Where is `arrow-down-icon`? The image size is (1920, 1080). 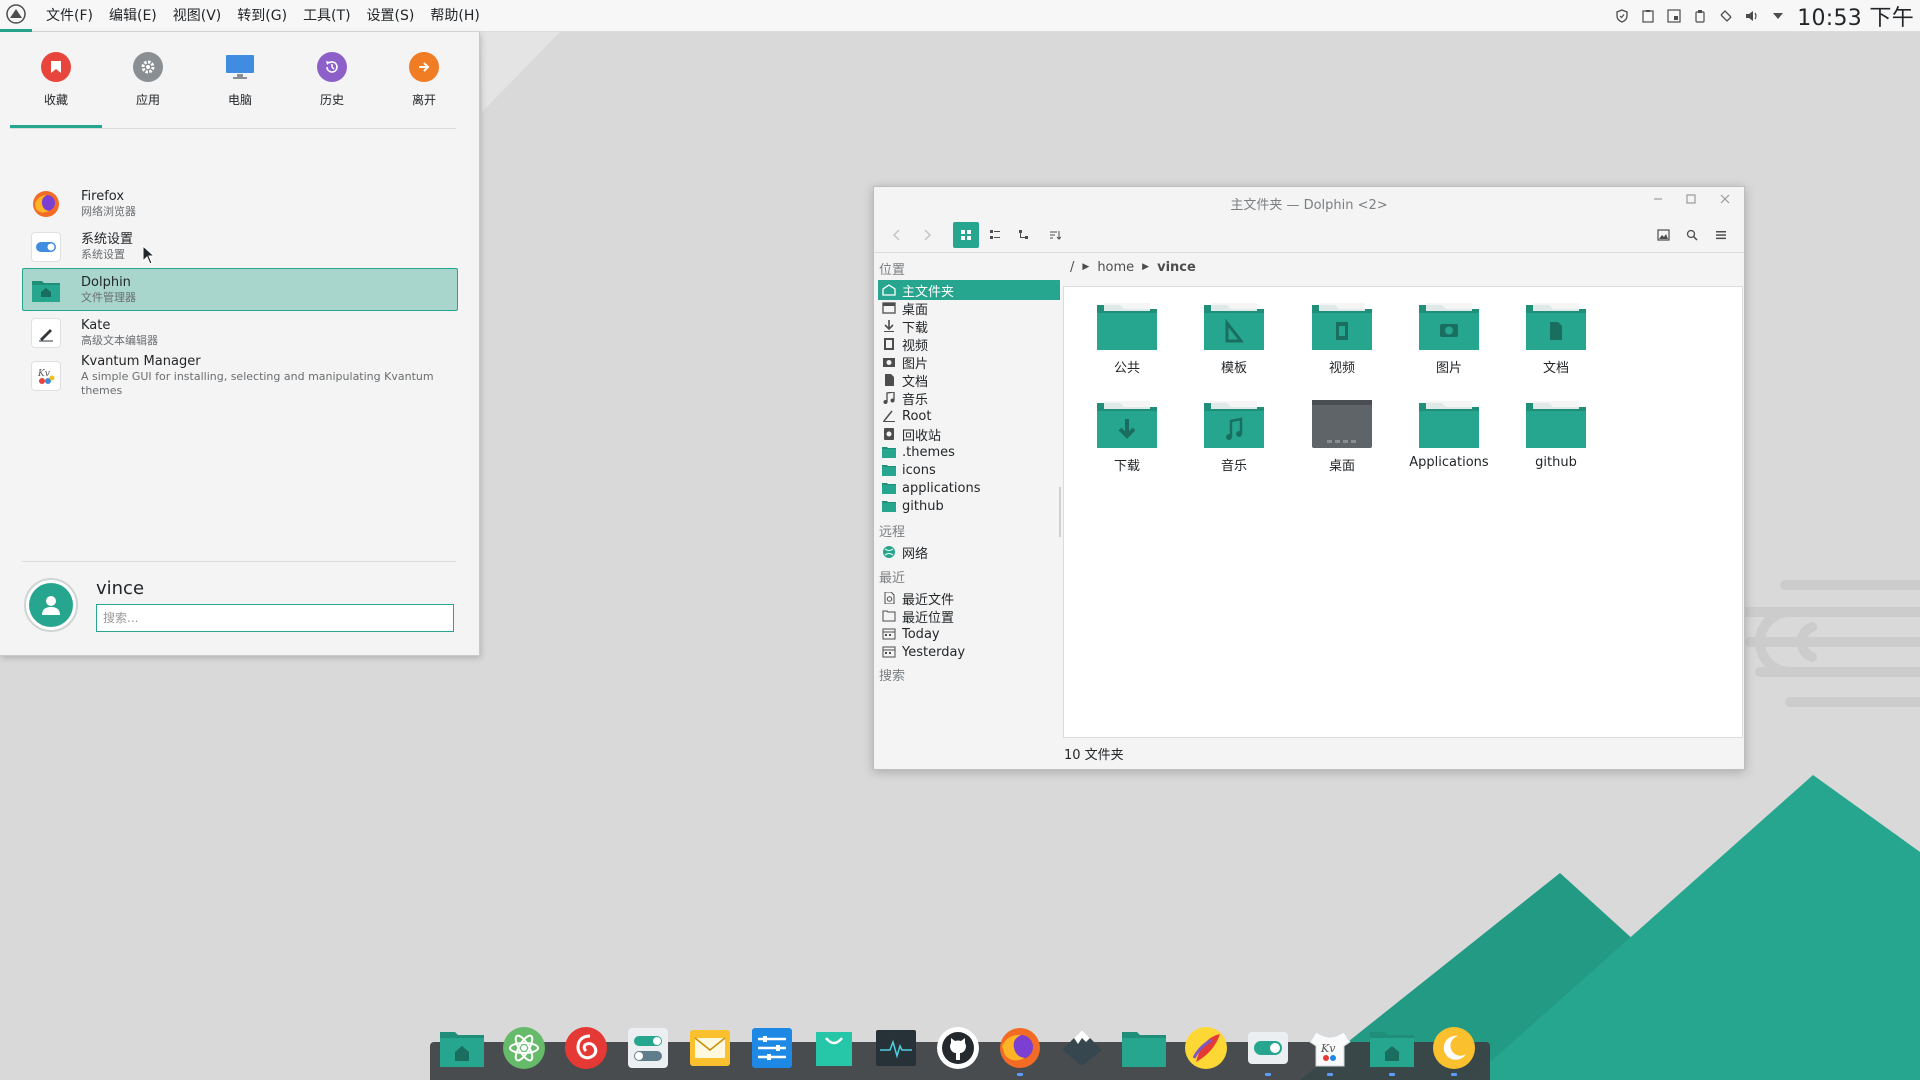 arrow-down-icon is located at coordinates (1778, 16).